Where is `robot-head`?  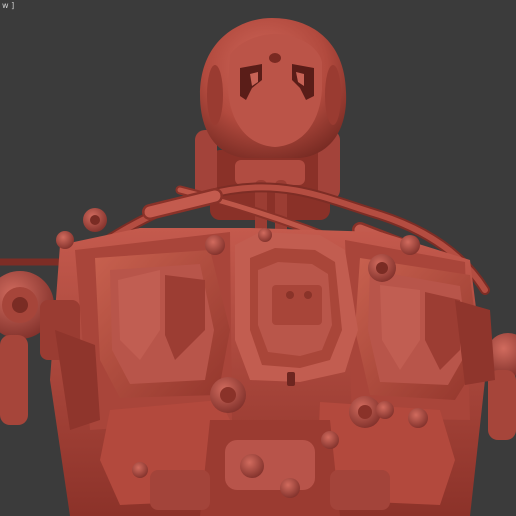
robot-head is located at coordinates (273, 88).